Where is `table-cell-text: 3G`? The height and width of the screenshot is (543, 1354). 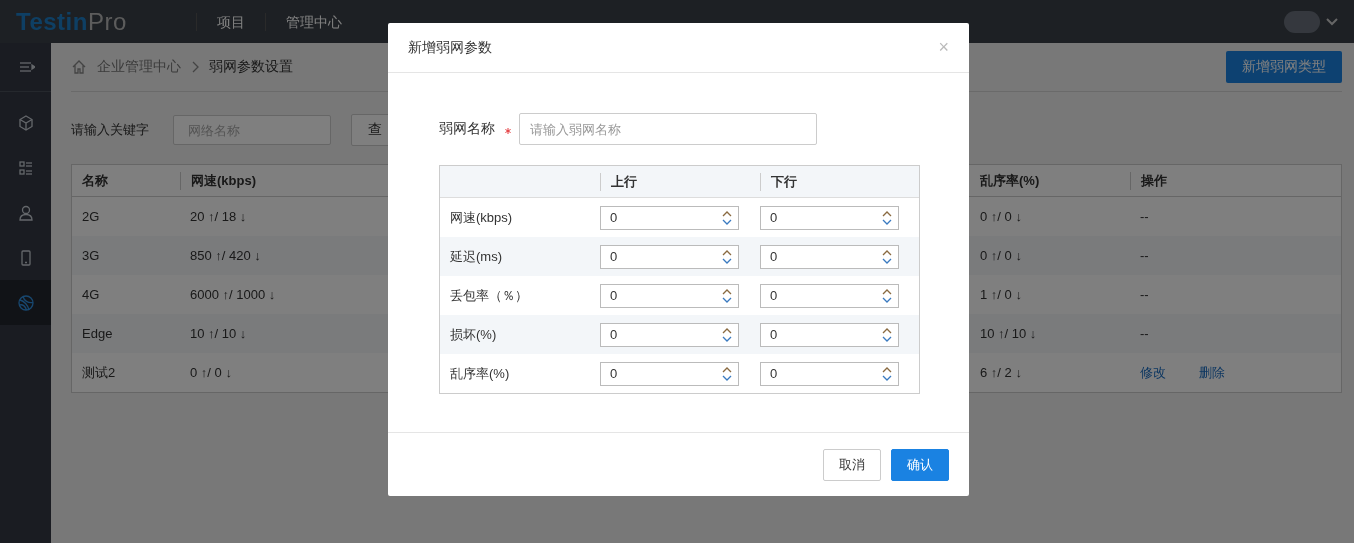
table-cell-text: 3G is located at coordinates (91, 255).